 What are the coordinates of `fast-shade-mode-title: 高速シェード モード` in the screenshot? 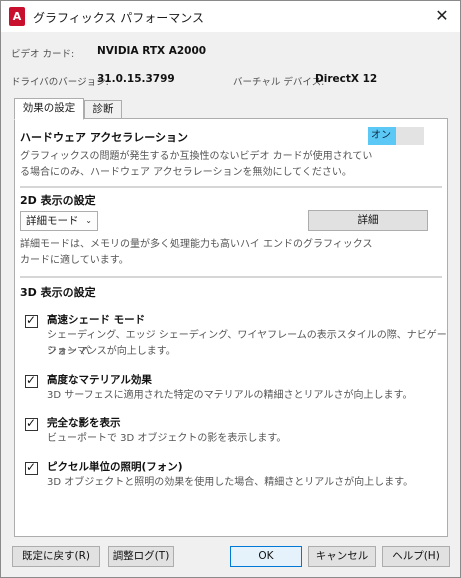 It's located at (96, 320).